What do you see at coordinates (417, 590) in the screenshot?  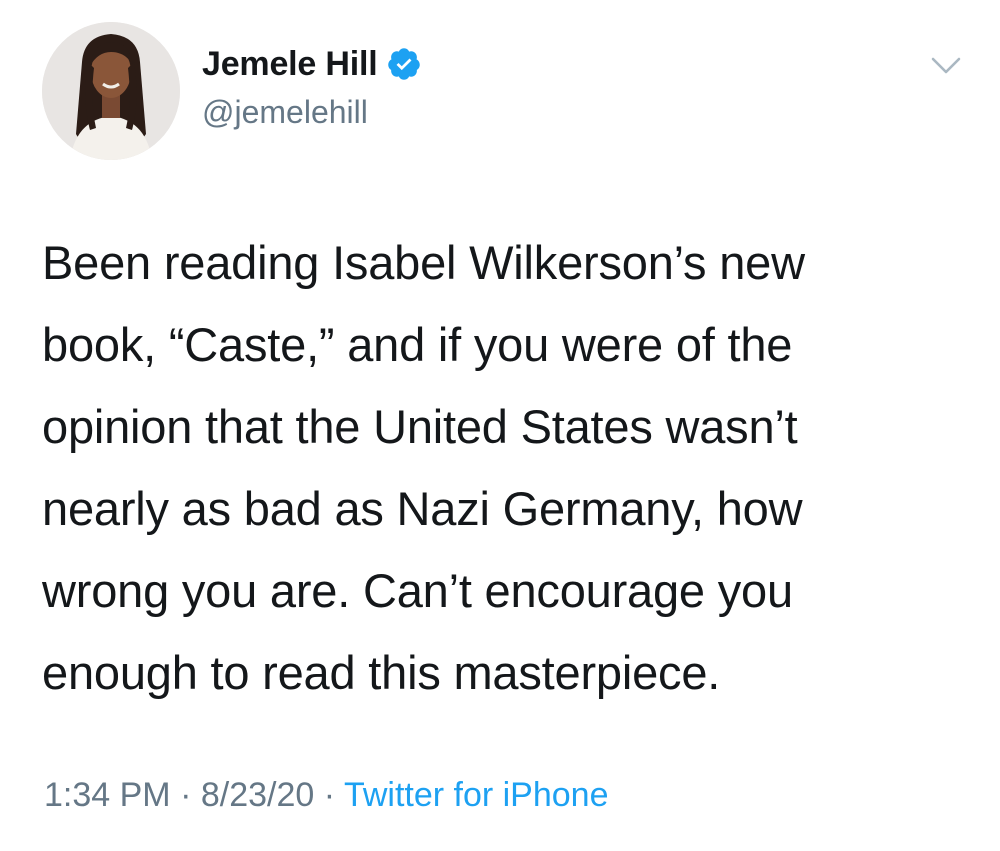 I see `tweet-text-line: wrong you are. Can’t encourage you` at bounding box center [417, 590].